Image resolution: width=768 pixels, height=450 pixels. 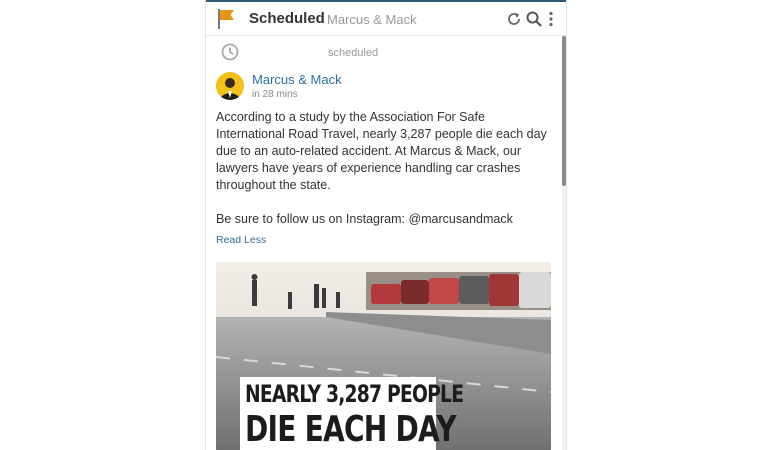 What do you see at coordinates (354, 394) in the screenshot?
I see `image-headline-line1: NEARLY 3,287 PEOPLE` at bounding box center [354, 394].